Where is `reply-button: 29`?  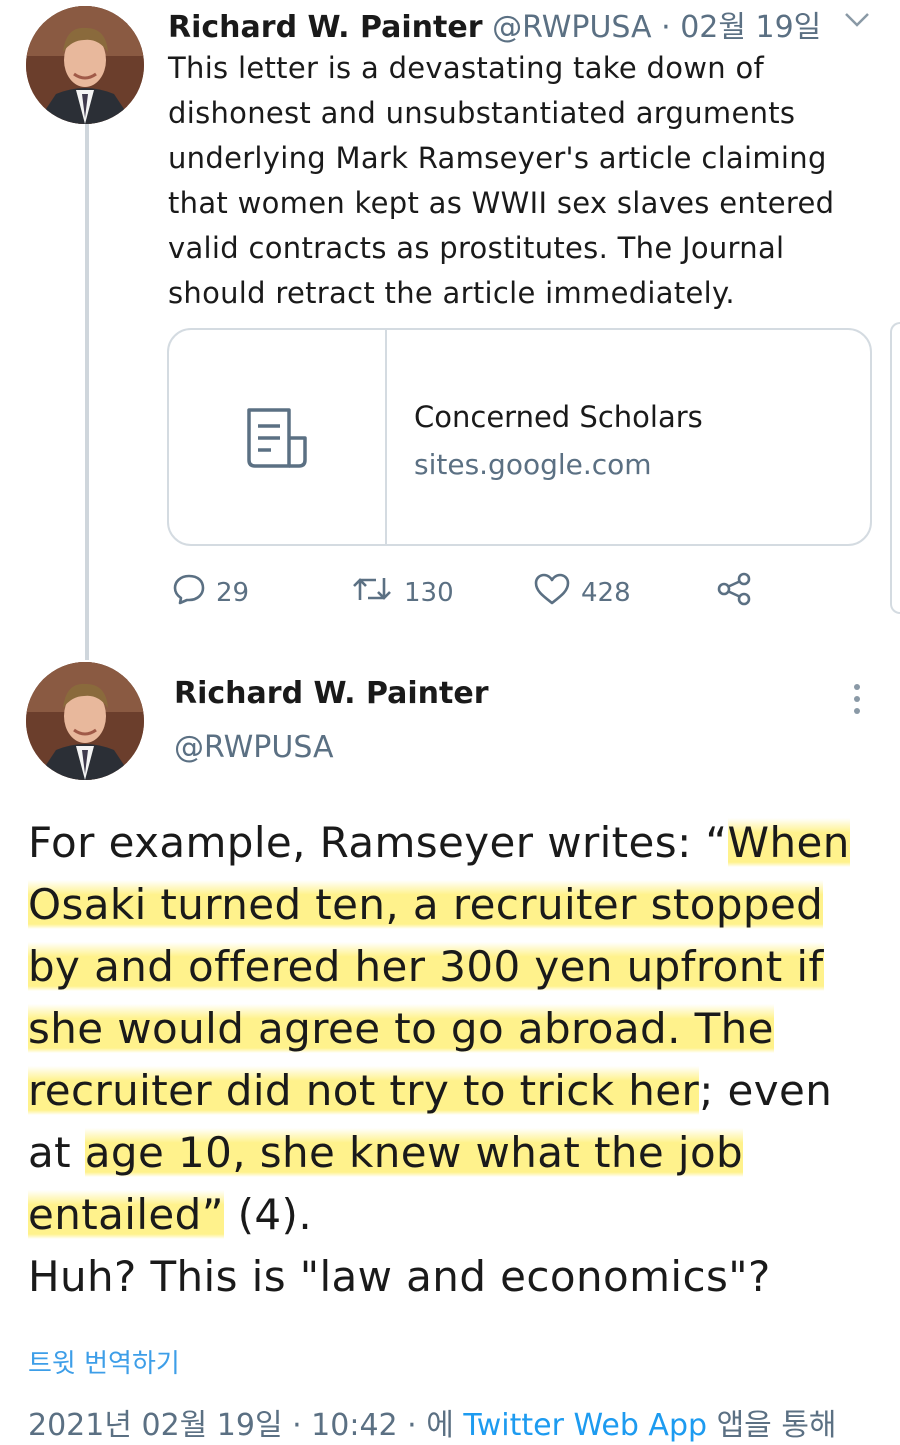 reply-button: 29 is located at coordinates (210, 592).